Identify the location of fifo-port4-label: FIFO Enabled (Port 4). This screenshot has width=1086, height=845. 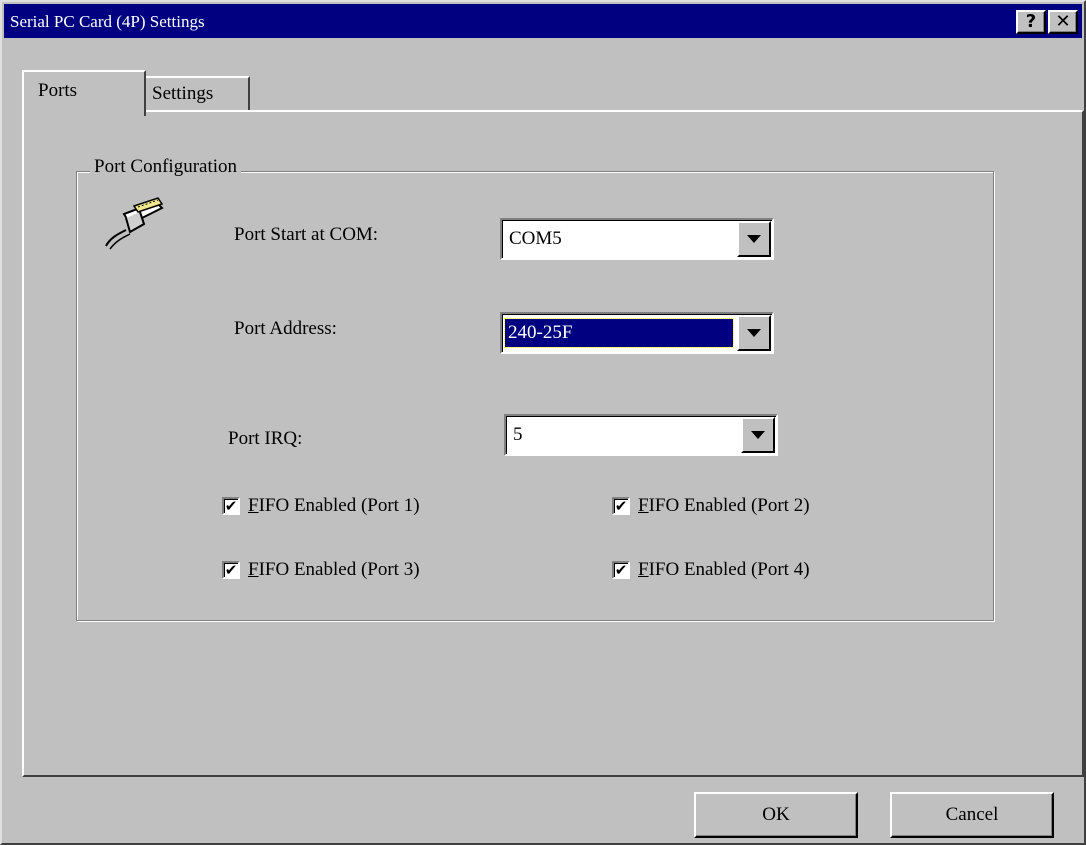
(724, 569).